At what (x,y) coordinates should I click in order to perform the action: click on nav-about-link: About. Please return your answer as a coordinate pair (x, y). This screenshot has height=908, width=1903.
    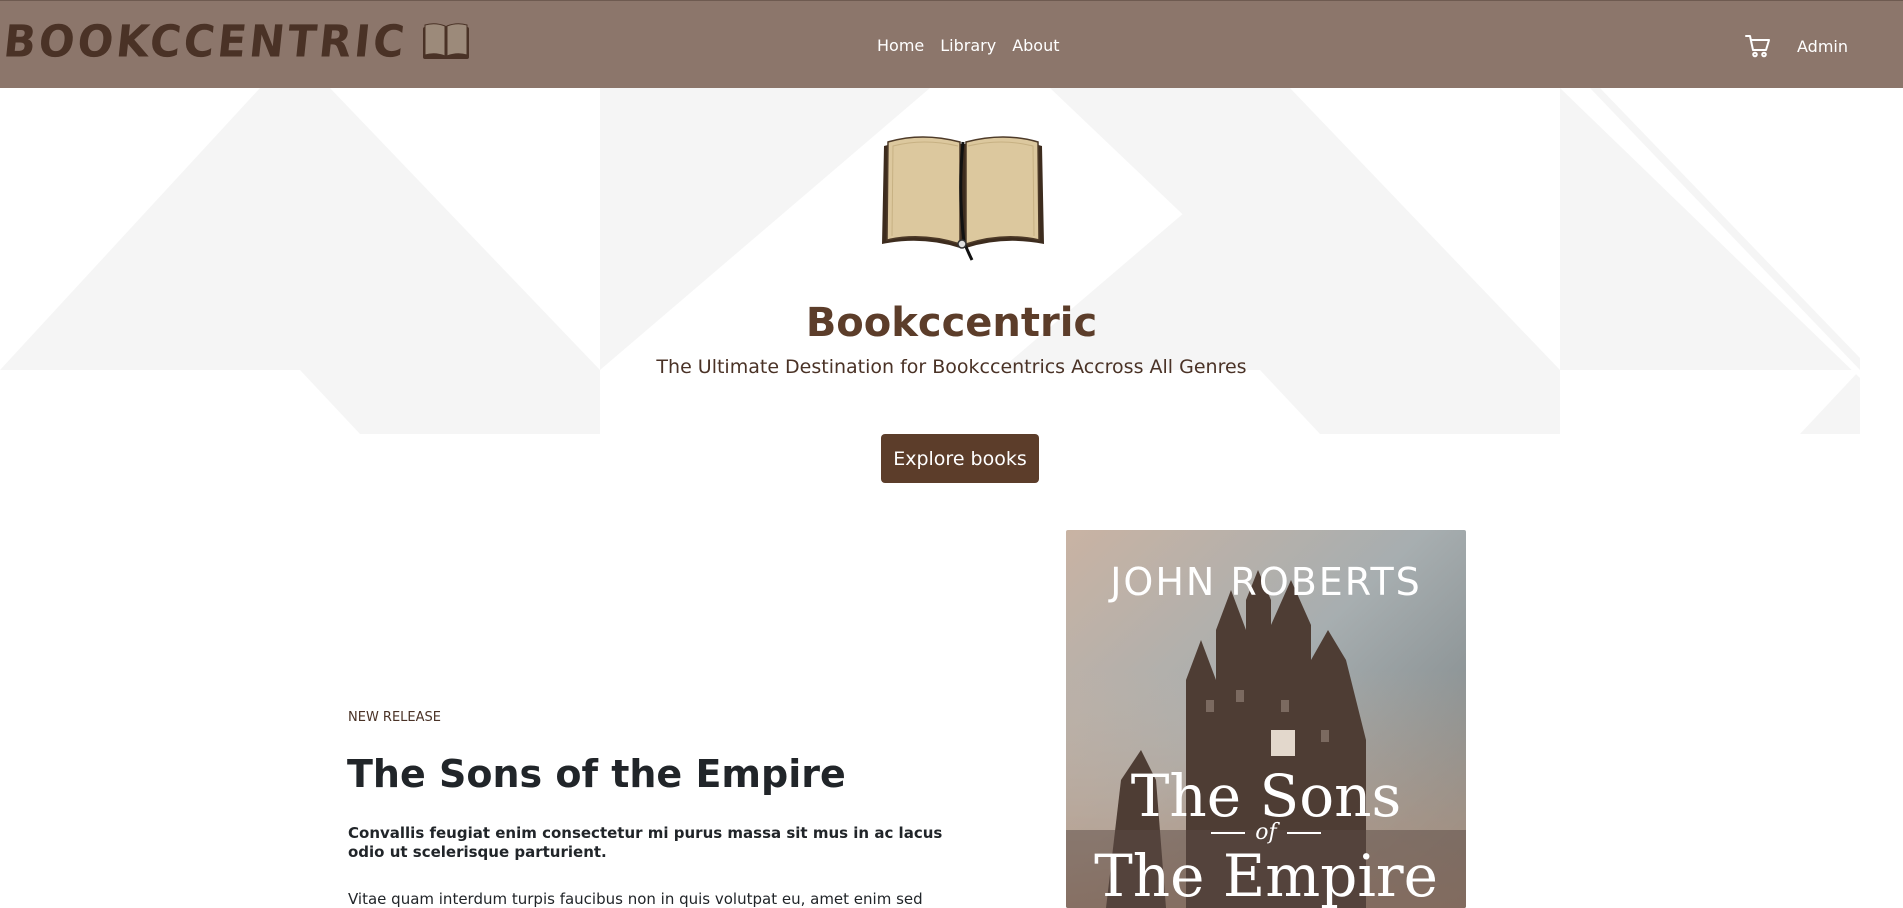
    Looking at the image, I should click on (1035, 45).